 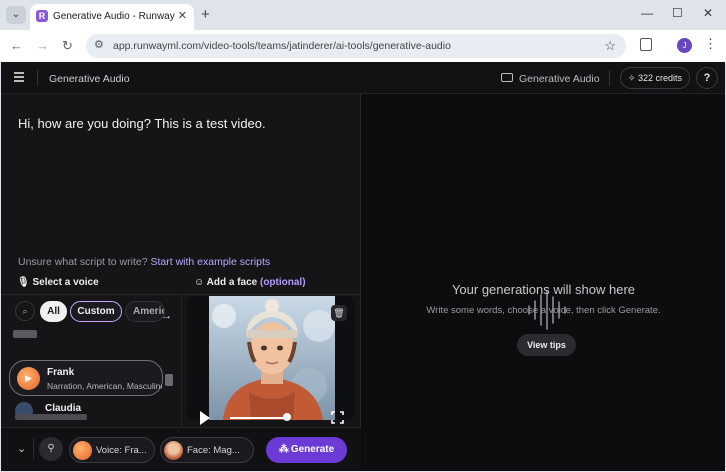 What do you see at coordinates (363, 15) in the screenshot?
I see `tab-strip: ⌄ R Generative Audio - Runway ✕ + — ☐ ✕` at bounding box center [363, 15].